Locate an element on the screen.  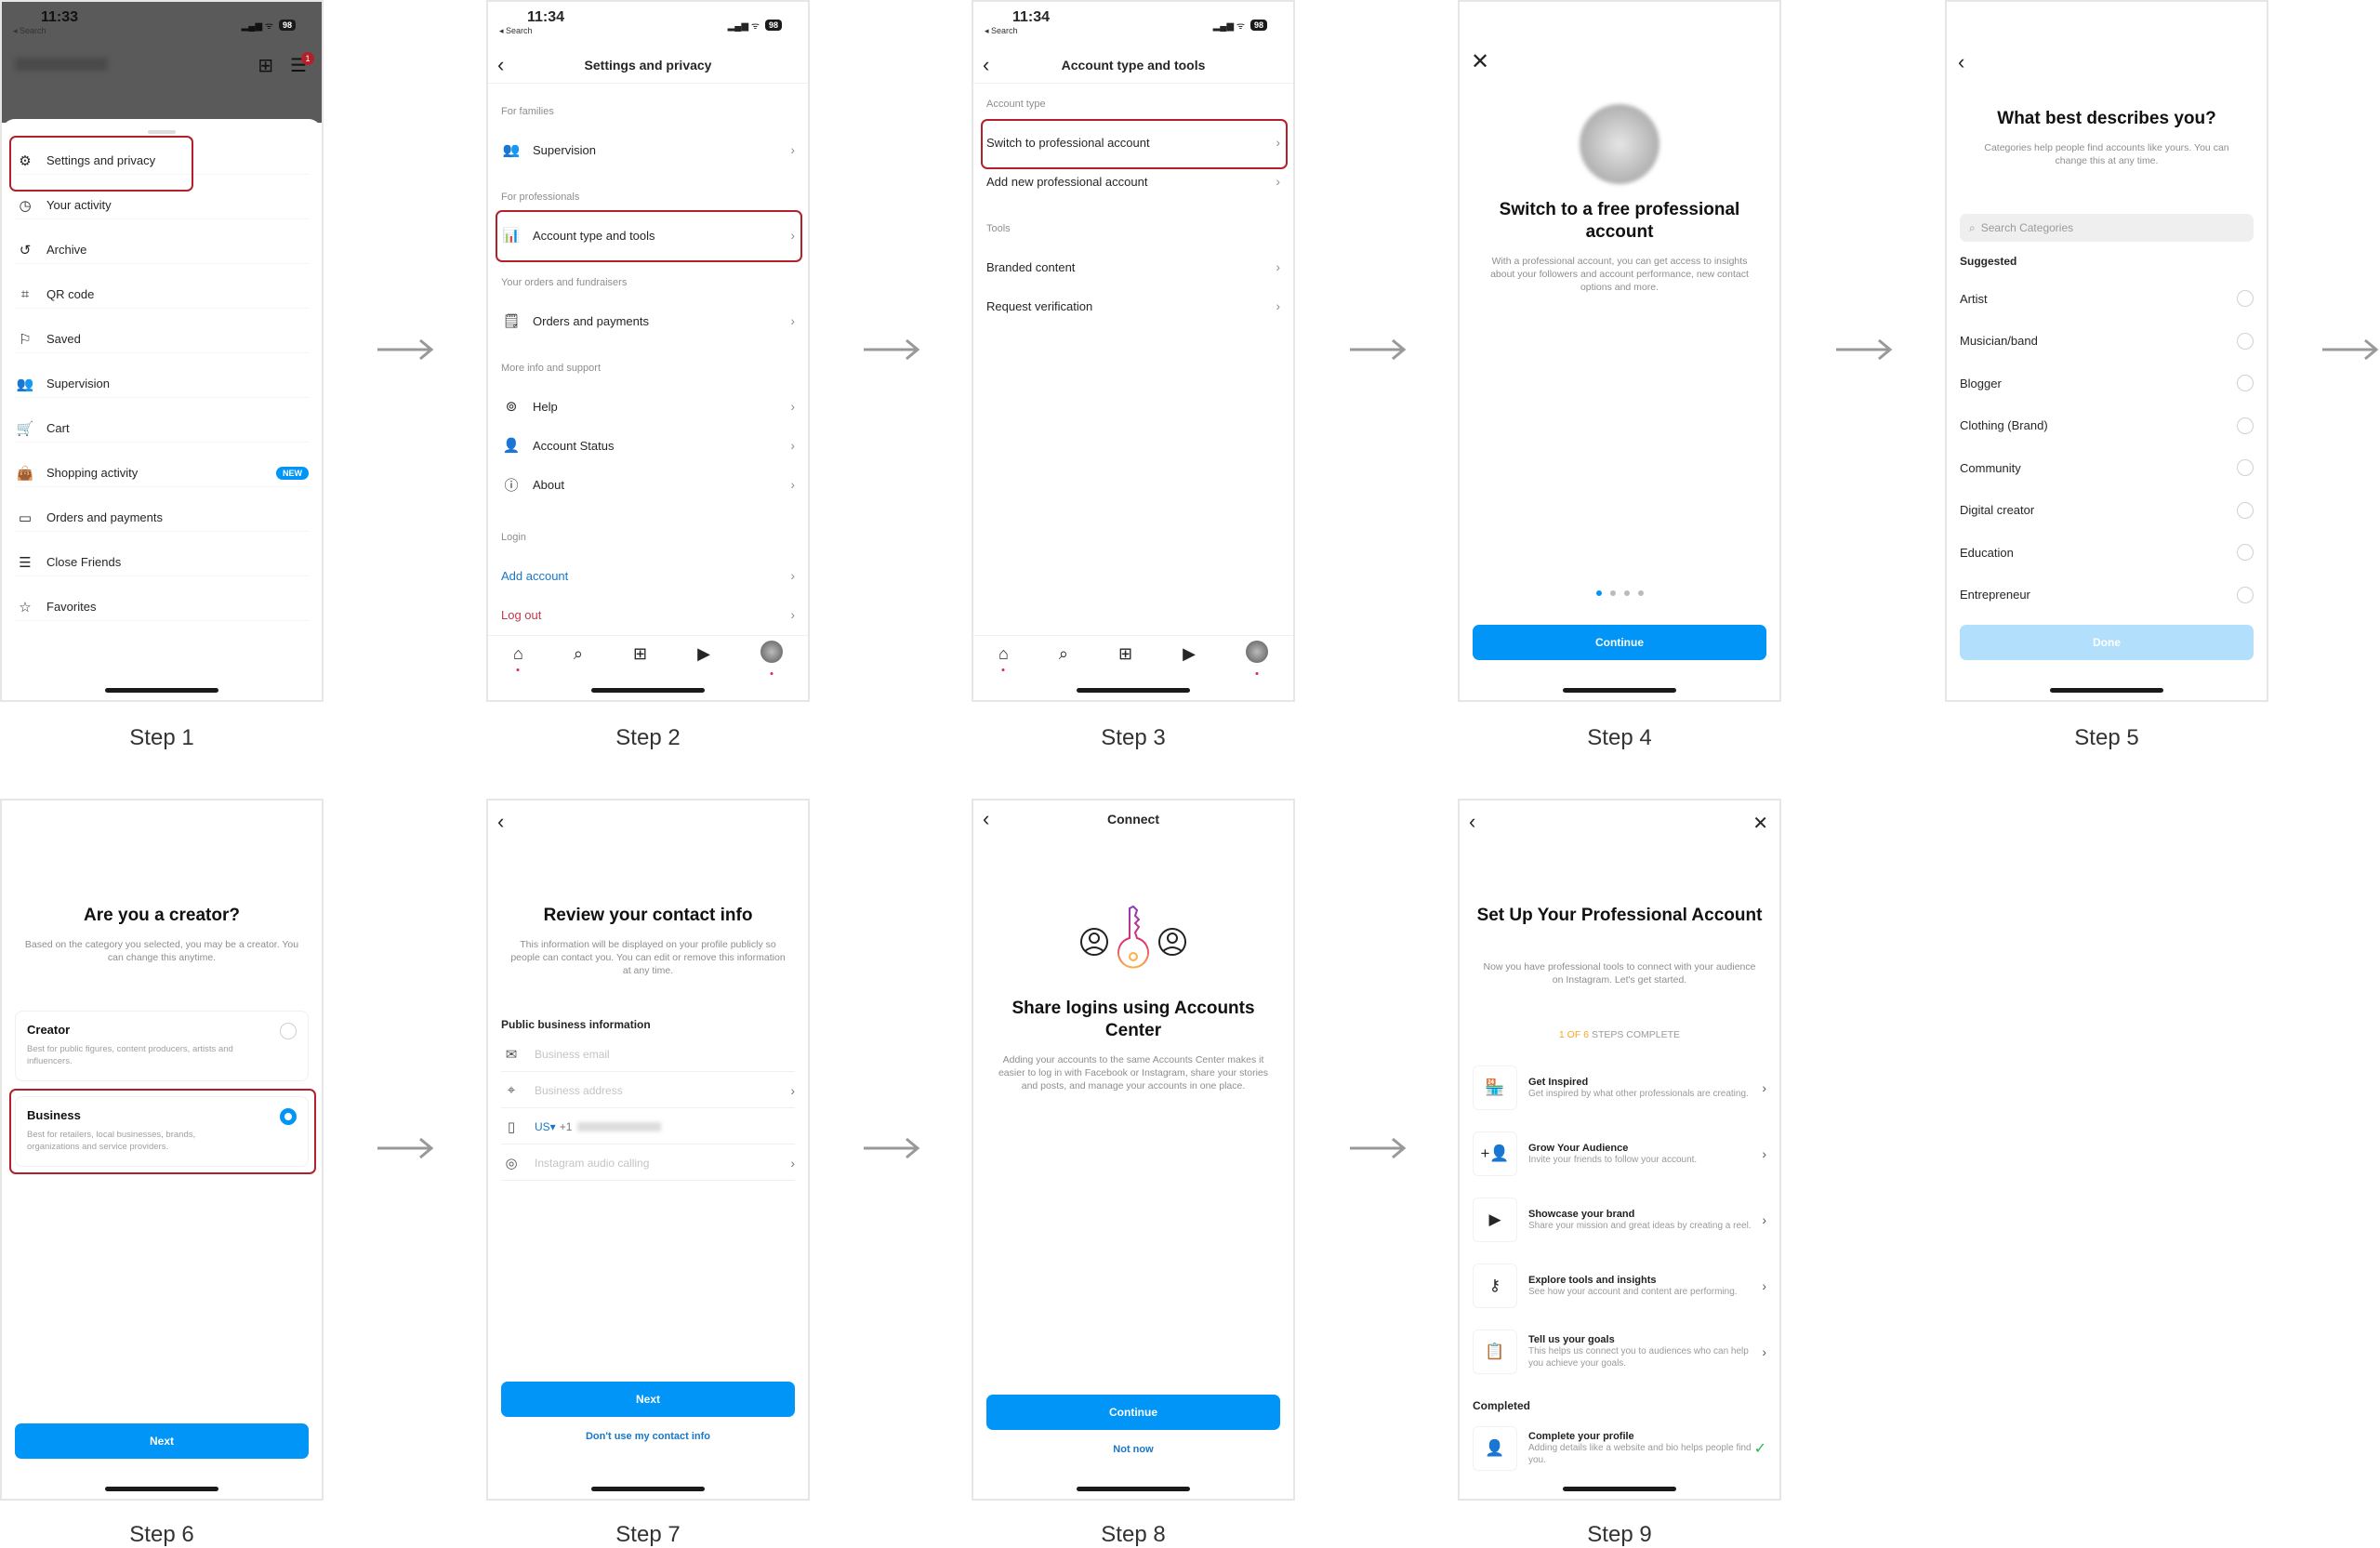
menu-item: 👥 Supervision is located at coordinates (162, 384).